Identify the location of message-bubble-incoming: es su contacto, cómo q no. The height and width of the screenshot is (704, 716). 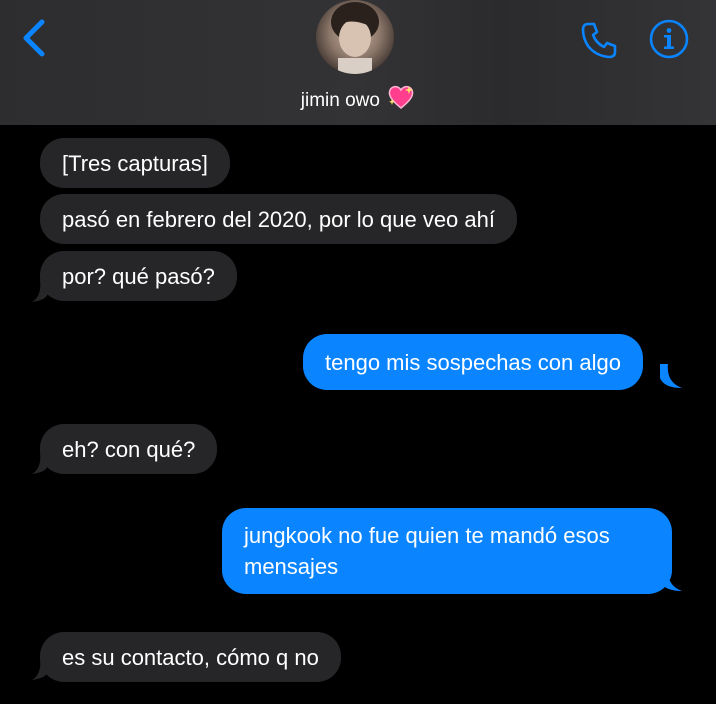
(190, 657).